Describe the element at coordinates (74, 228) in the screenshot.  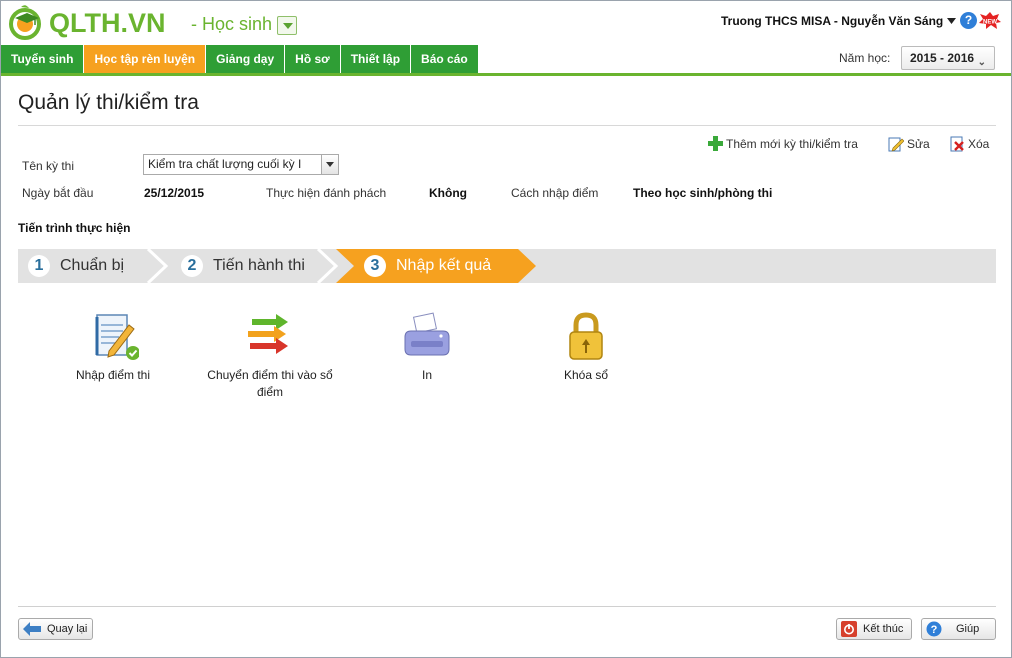
I see `progress-title: Tiến trình thực hiện` at that location.